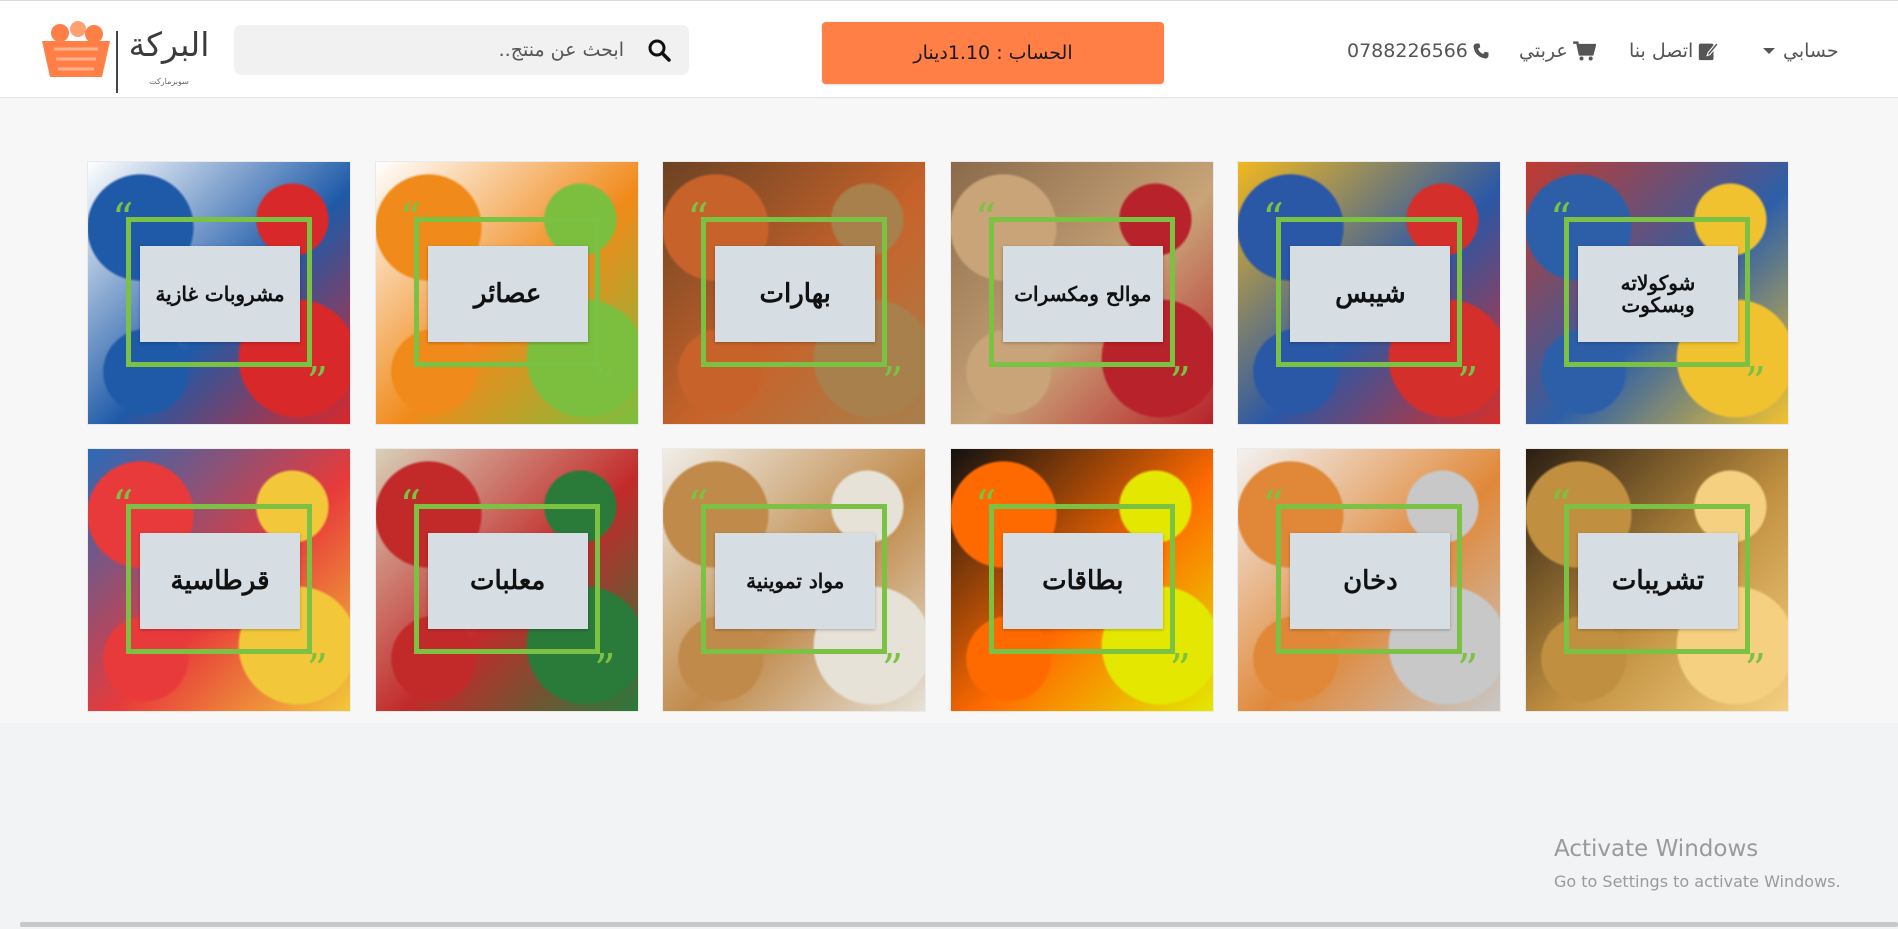  What do you see at coordinates (1697, 881) in the screenshot?
I see `watermark-subtitle: Go to Settings to activate Windows.` at bounding box center [1697, 881].